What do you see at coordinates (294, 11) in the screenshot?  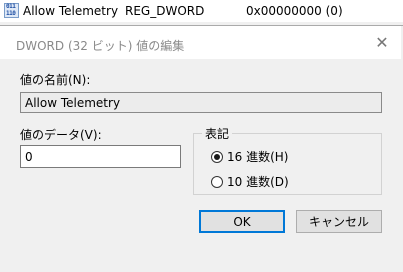 I see `registry-value-data: 0x00000000 (0)` at bounding box center [294, 11].